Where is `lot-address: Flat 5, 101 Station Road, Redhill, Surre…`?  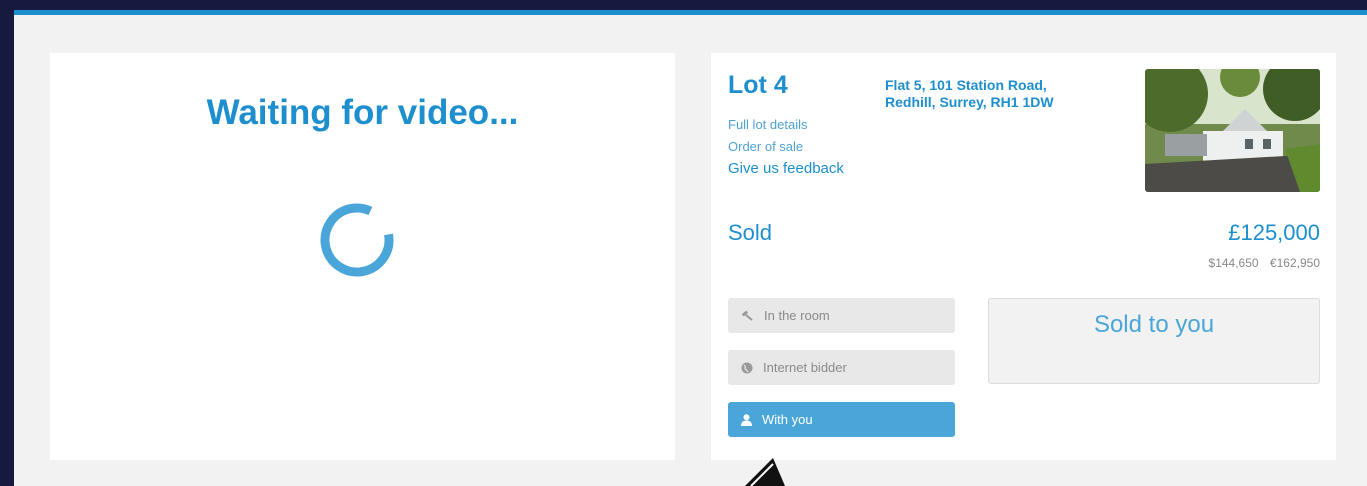
lot-address: Flat 5, 101 Station Road, Redhill, Surre… is located at coordinates (1000, 94).